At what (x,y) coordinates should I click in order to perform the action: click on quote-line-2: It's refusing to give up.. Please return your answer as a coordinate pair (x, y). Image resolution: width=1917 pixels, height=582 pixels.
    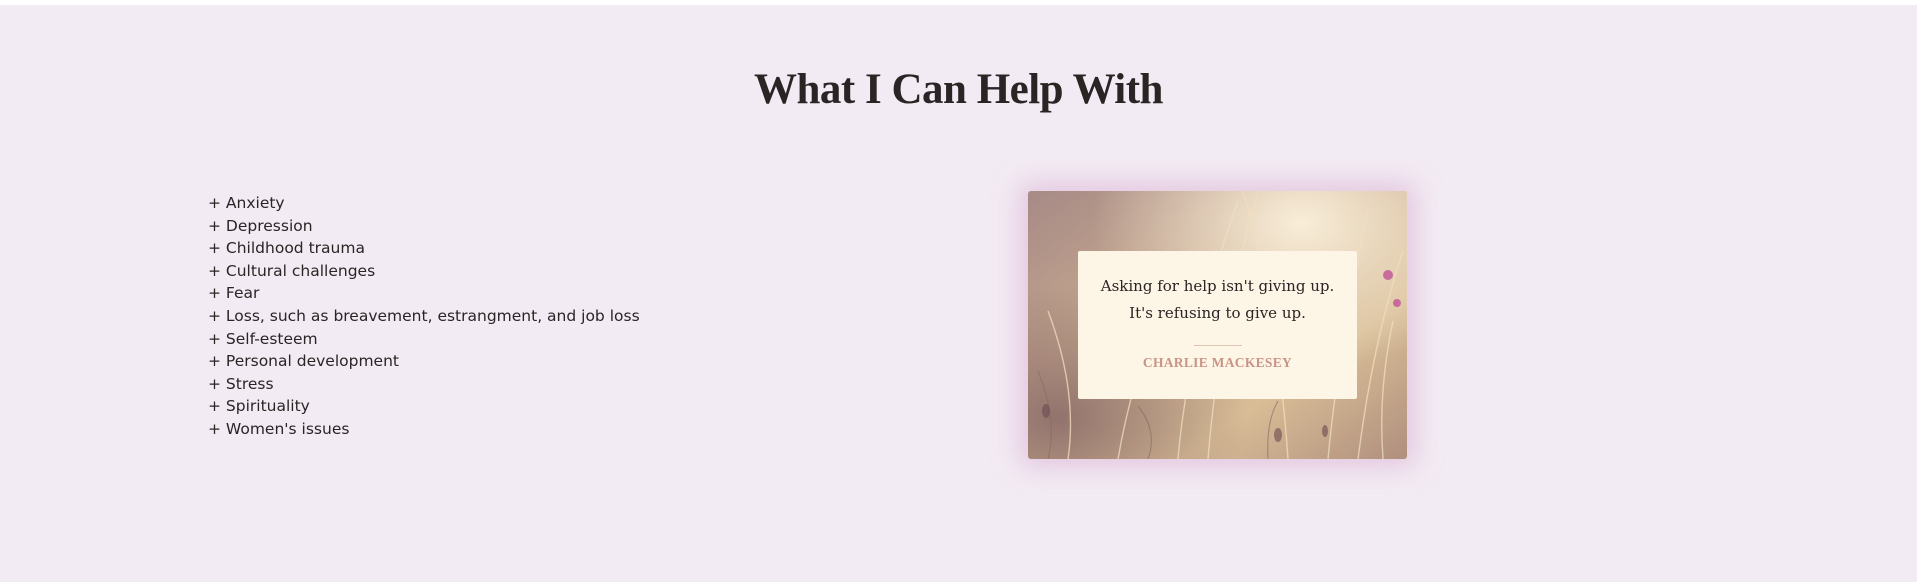
    Looking at the image, I should click on (1217, 313).